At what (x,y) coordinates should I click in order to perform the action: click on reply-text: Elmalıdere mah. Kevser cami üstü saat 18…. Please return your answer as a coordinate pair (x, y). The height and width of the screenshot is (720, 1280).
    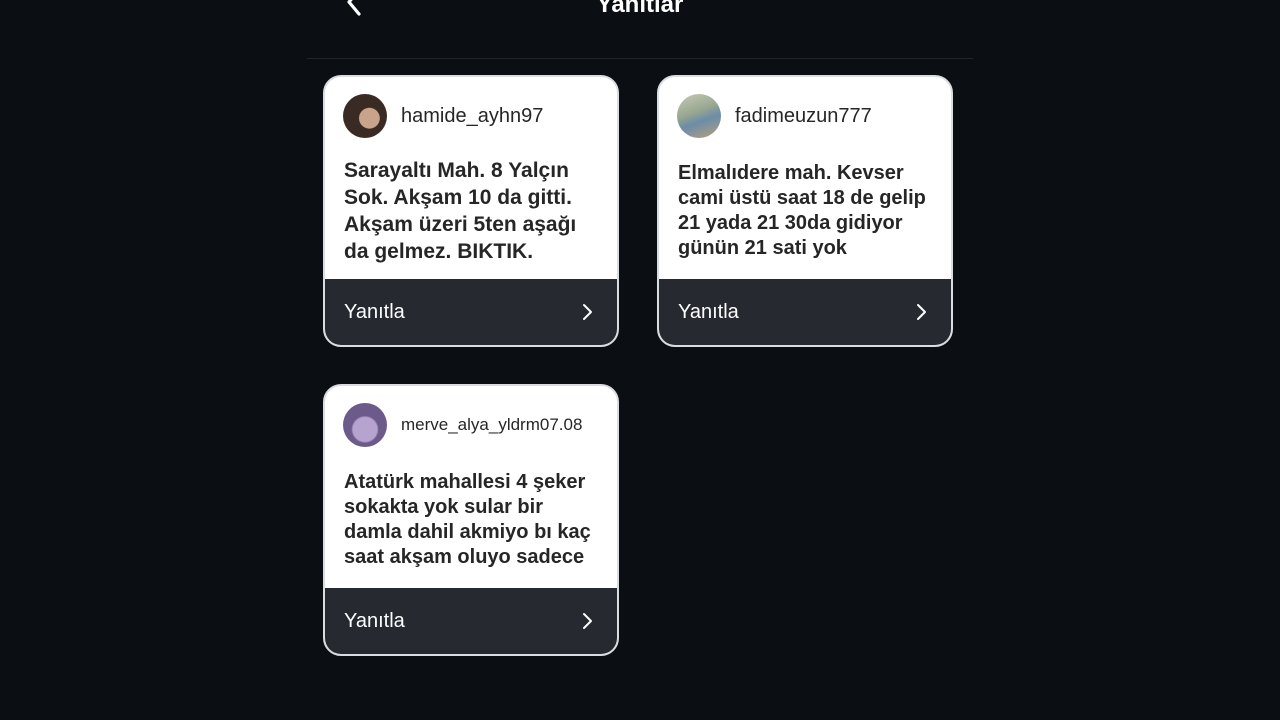
    Looking at the image, I should click on (802, 210).